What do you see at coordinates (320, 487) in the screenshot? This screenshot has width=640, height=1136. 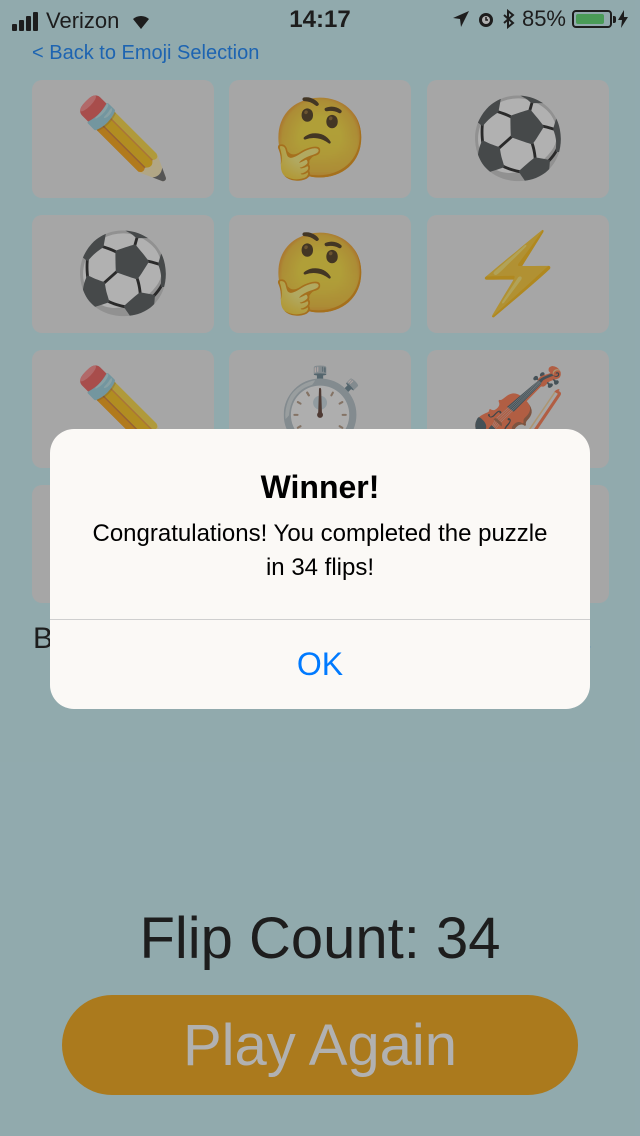 I see `alert-title: Winner!` at bounding box center [320, 487].